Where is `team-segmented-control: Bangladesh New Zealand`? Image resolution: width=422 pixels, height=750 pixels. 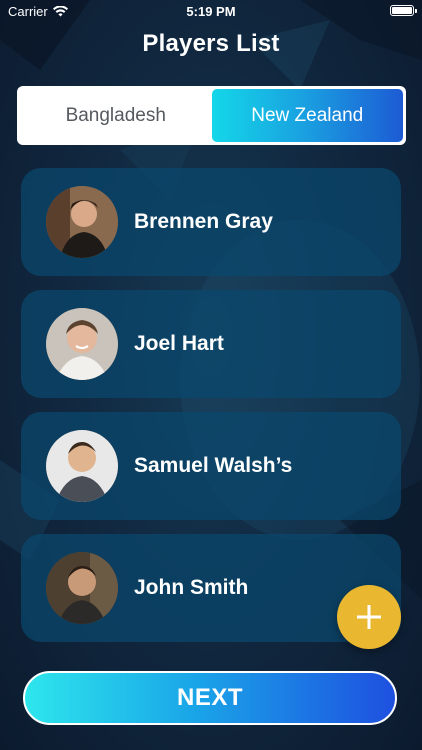
team-segmented-control: Bangladesh New Zealand is located at coordinates (211, 115).